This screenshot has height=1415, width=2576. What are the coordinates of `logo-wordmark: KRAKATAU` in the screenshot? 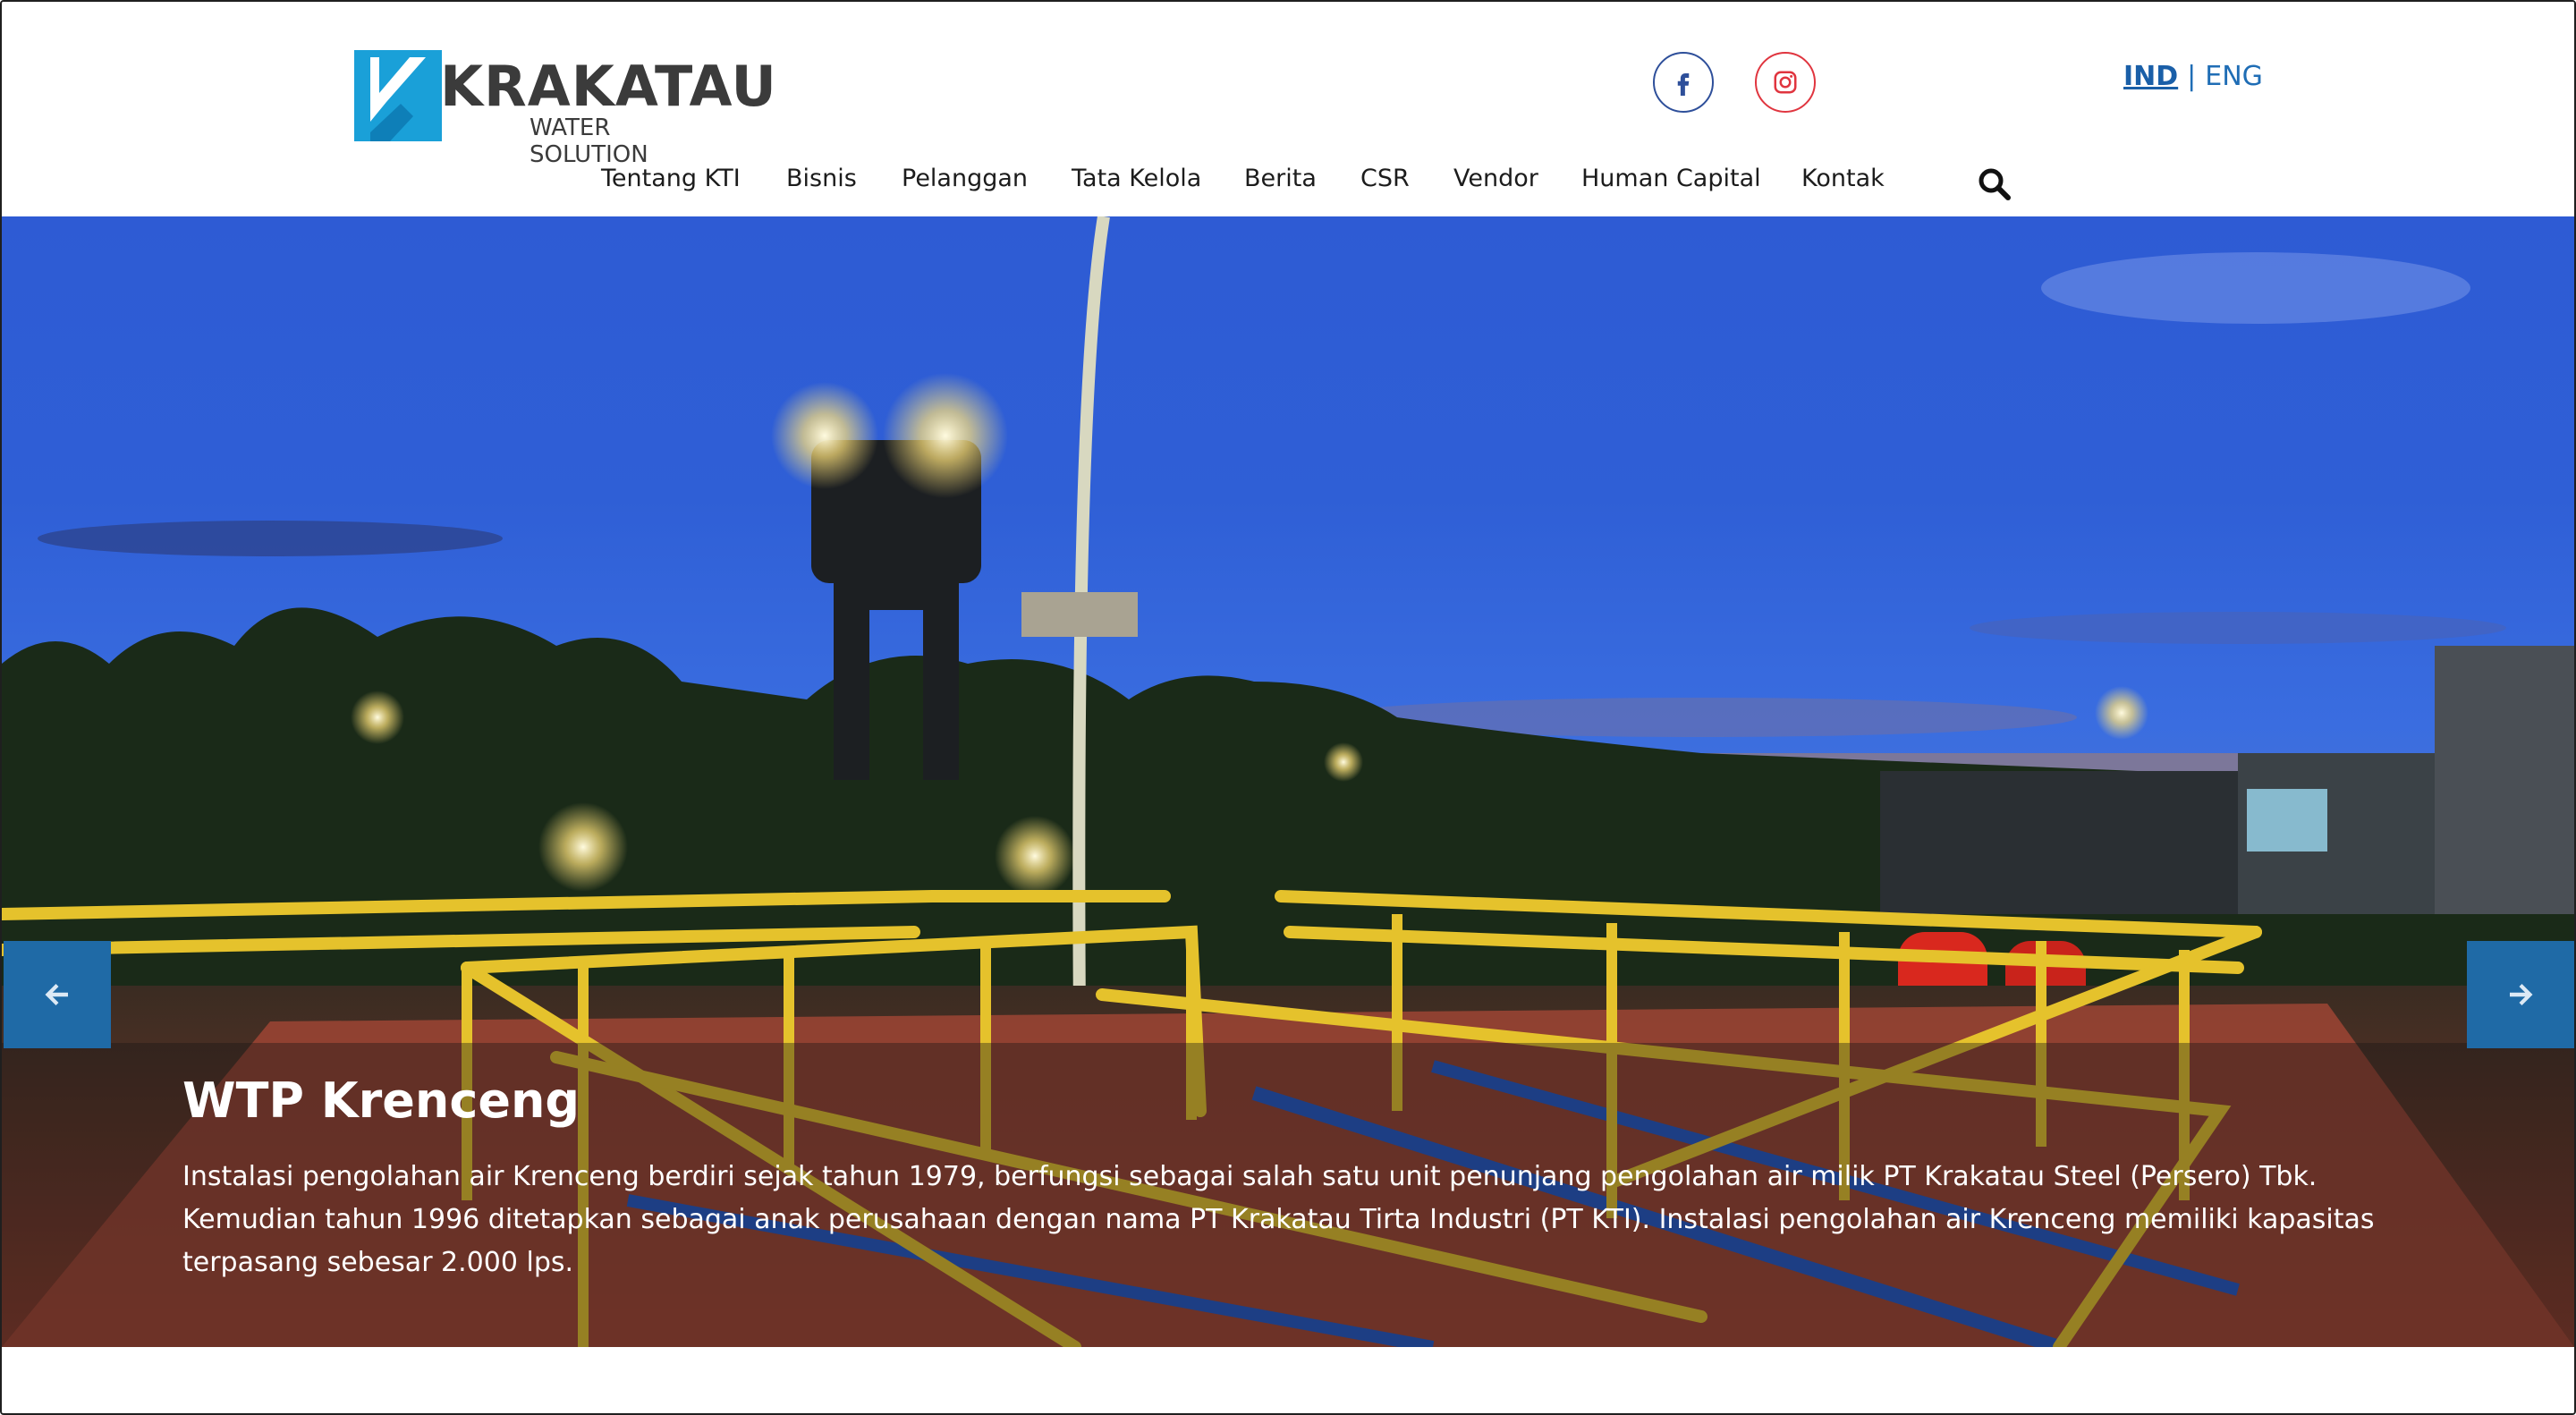 It's located at (608, 87).